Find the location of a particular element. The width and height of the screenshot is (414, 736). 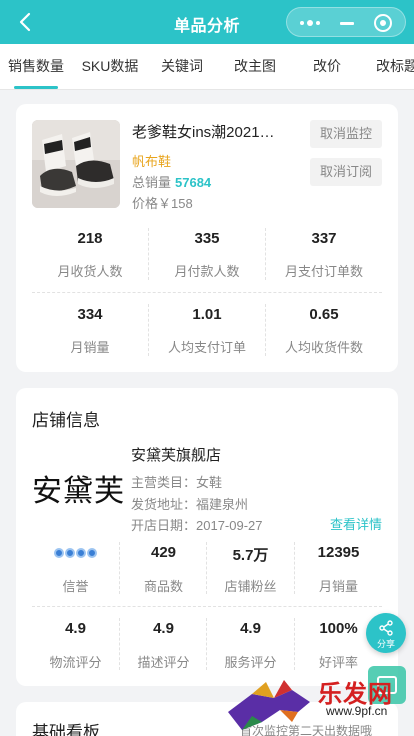

view-details-link: 查看详情 is located at coordinates (356, 523).